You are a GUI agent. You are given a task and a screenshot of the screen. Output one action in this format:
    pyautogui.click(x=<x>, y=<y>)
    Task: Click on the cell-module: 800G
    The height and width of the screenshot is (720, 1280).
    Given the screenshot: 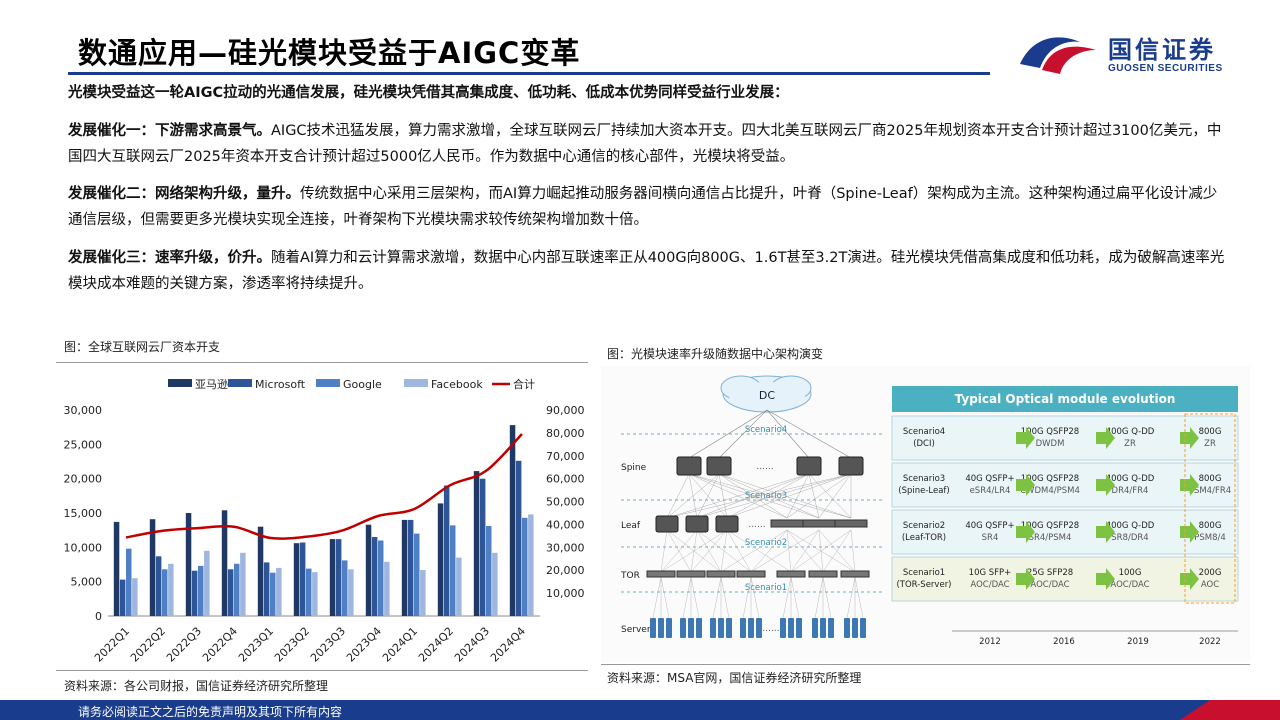 What is the action you would take?
    pyautogui.click(x=1210, y=526)
    